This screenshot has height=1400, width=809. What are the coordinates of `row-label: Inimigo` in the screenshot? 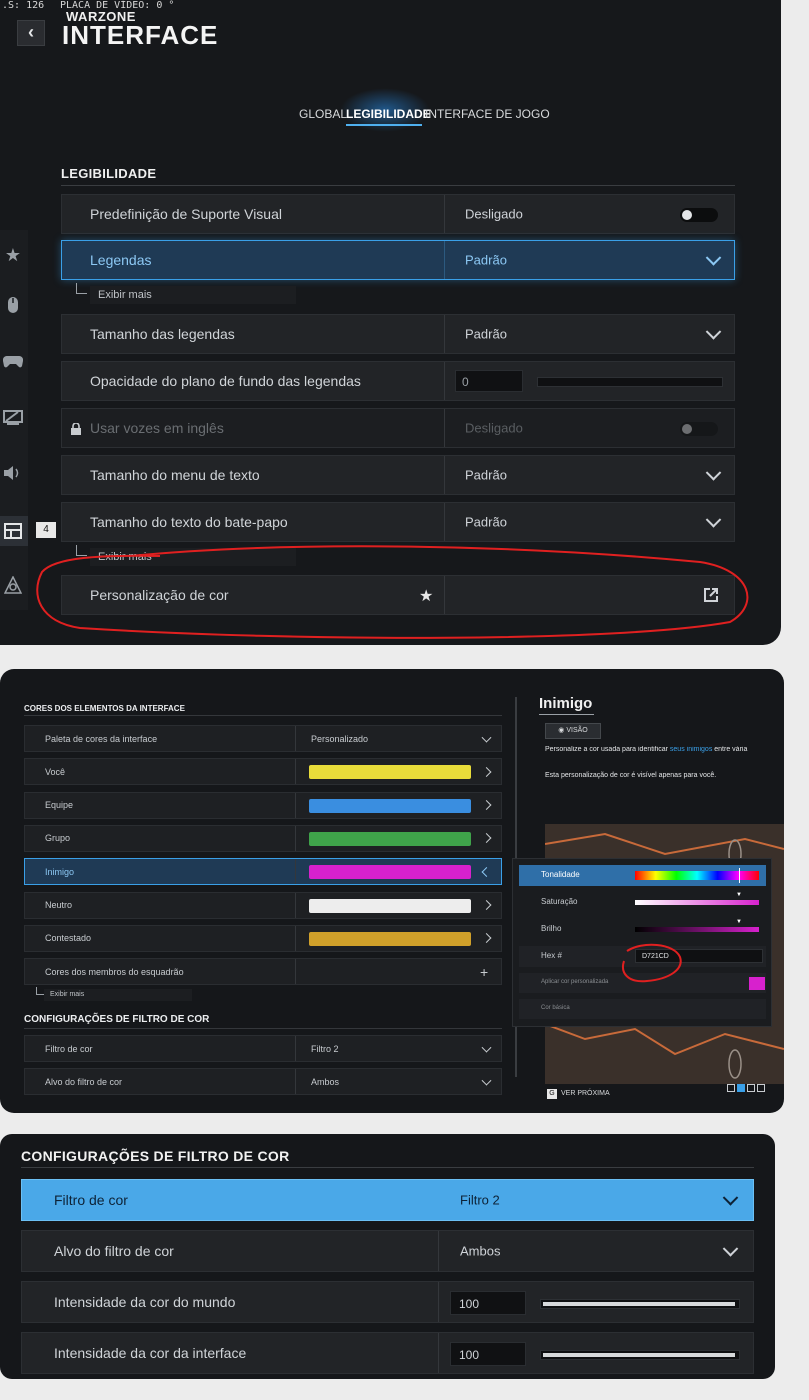 It's located at (60, 871).